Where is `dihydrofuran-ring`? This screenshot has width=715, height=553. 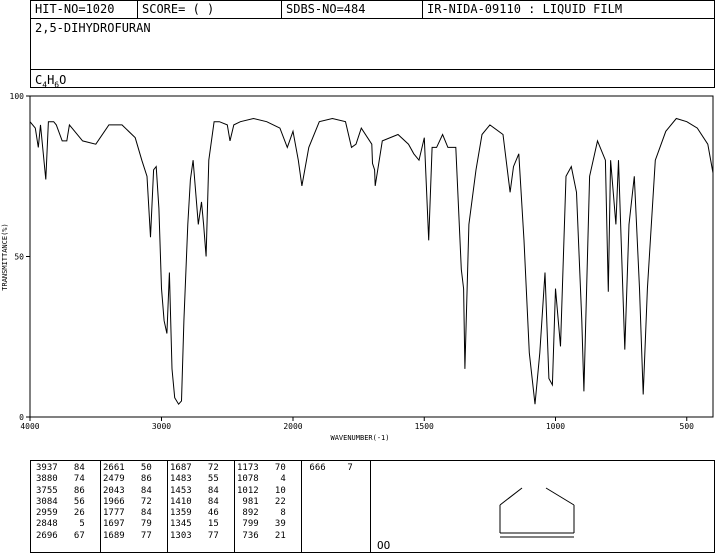
dihydrofuran-ring is located at coordinates (537, 512).